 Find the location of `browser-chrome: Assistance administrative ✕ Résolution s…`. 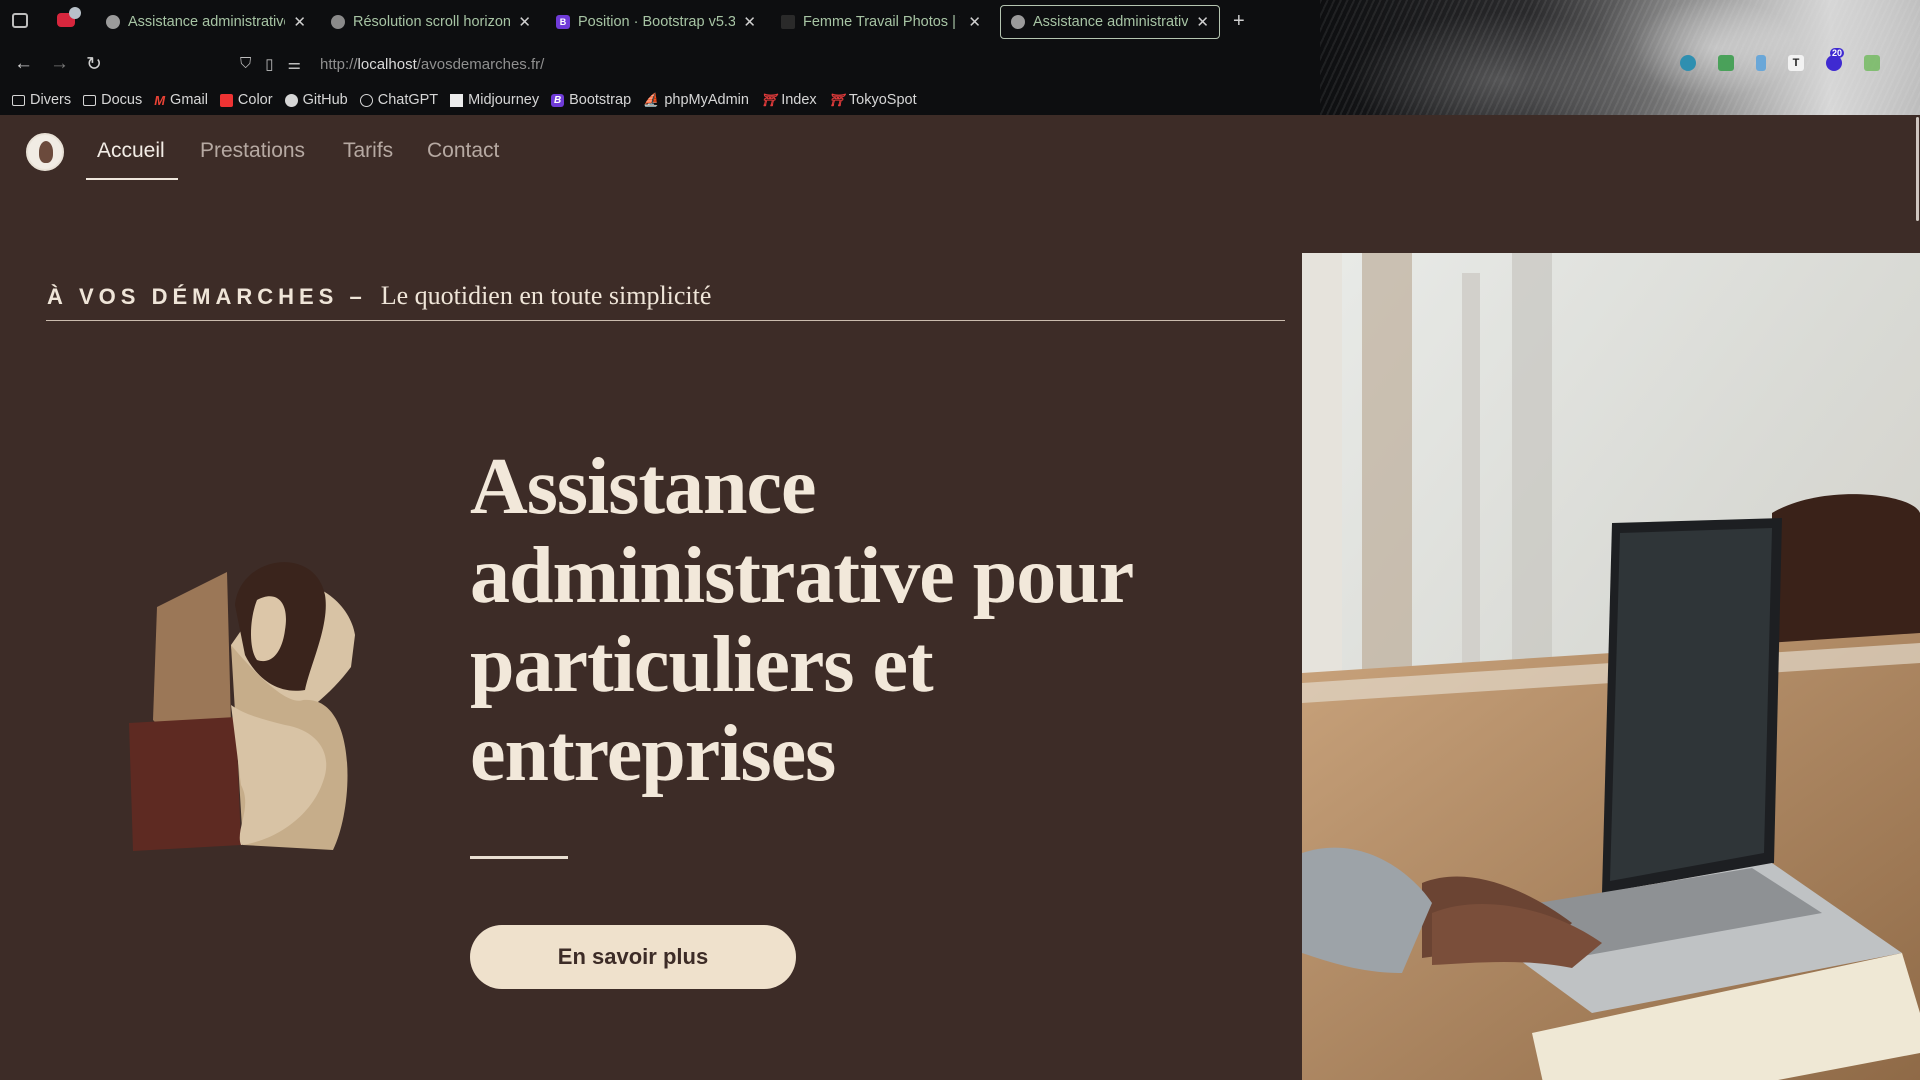

browser-chrome: Assistance administrative ✕ Résolution s… is located at coordinates (960, 57).